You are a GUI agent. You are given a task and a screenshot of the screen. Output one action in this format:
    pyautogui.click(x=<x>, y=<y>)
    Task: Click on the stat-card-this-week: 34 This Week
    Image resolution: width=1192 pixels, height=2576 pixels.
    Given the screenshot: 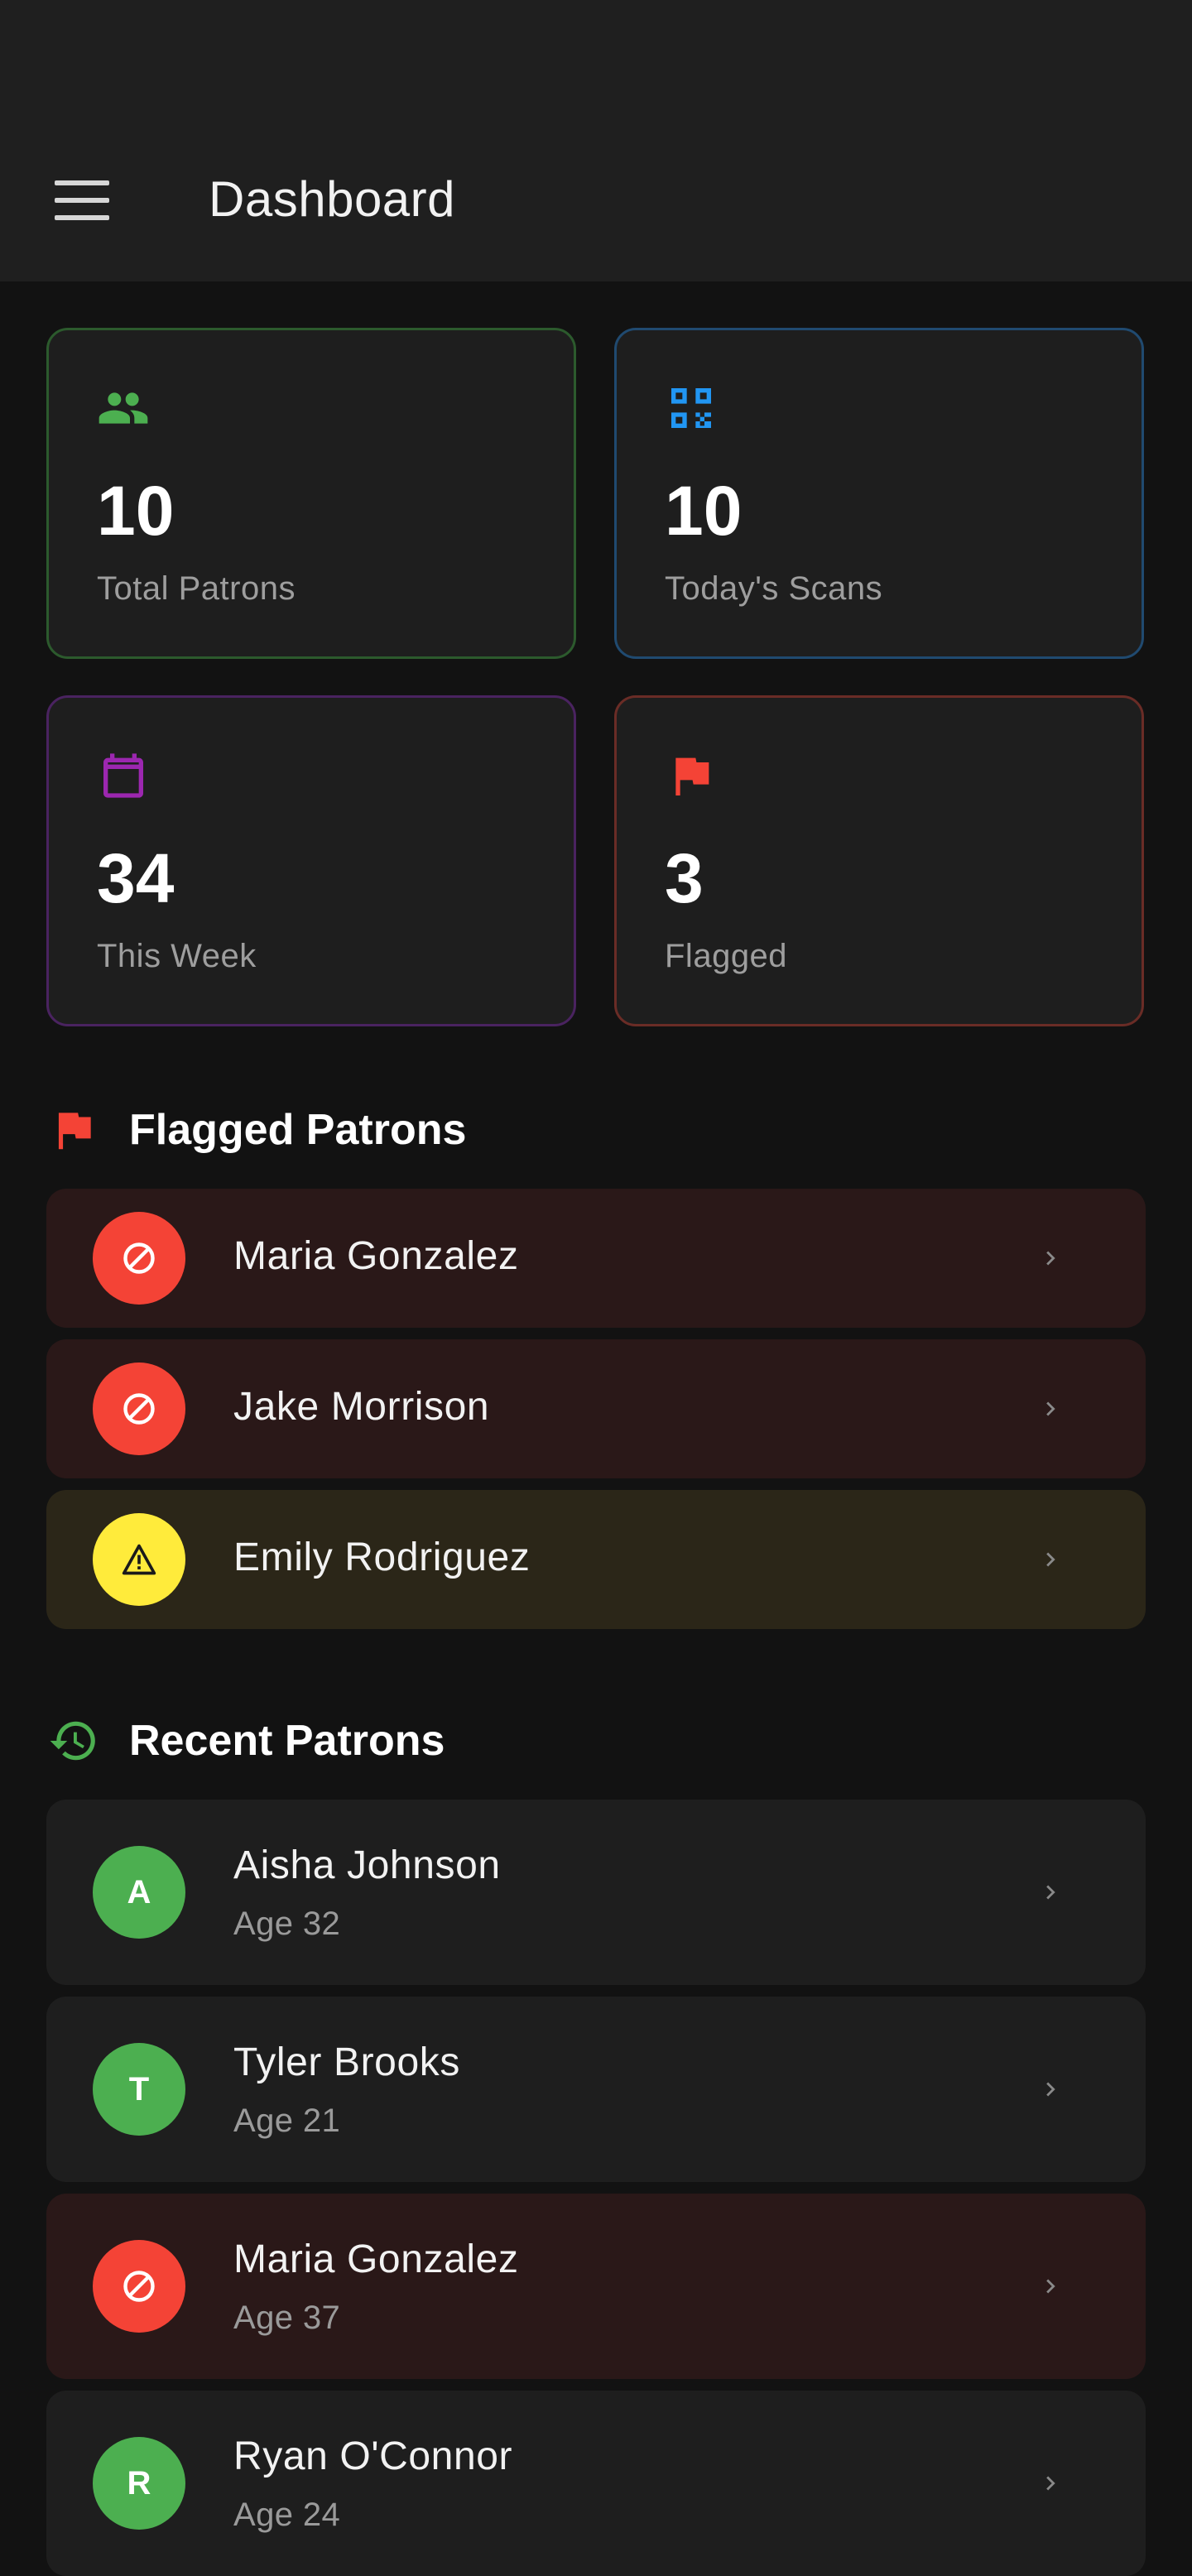 What is the action you would take?
    pyautogui.click(x=311, y=860)
    